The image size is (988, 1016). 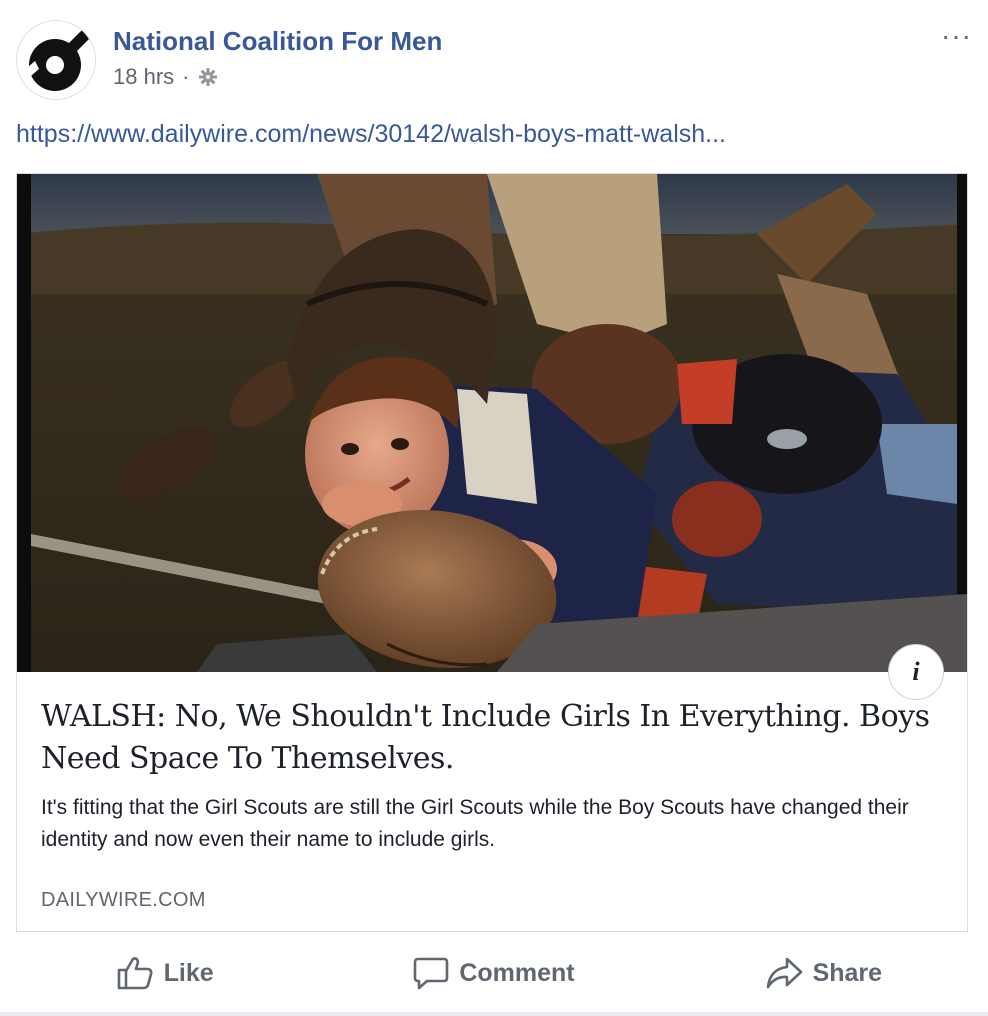 What do you see at coordinates (208, 77) in the screenshot?
I see `gear-icon` at bounding box center [208, 77].